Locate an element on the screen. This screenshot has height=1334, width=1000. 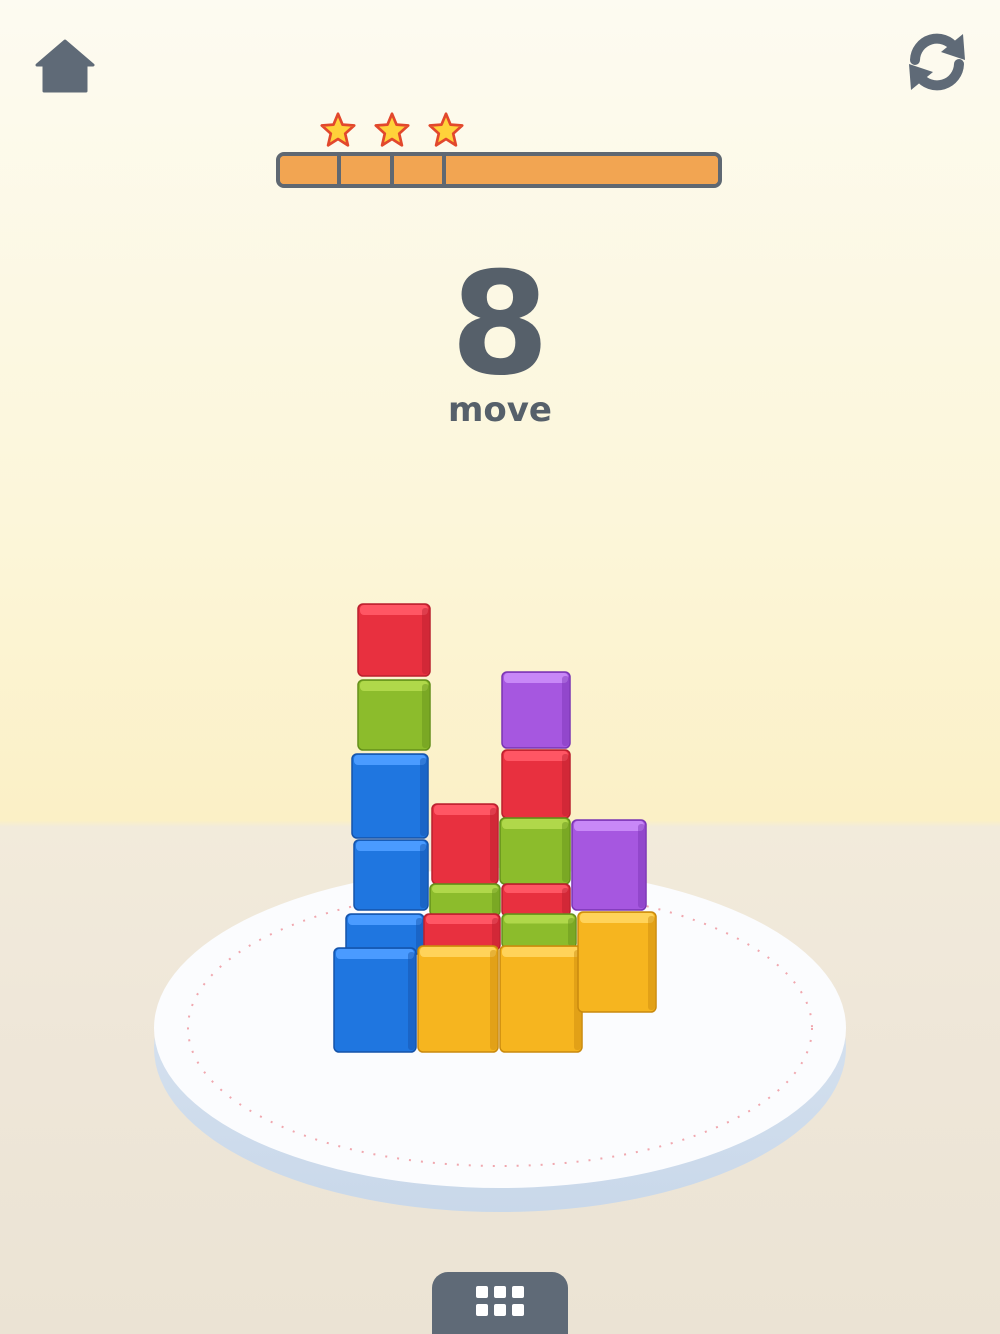
progress-fill is located at coordinates (499, 170).